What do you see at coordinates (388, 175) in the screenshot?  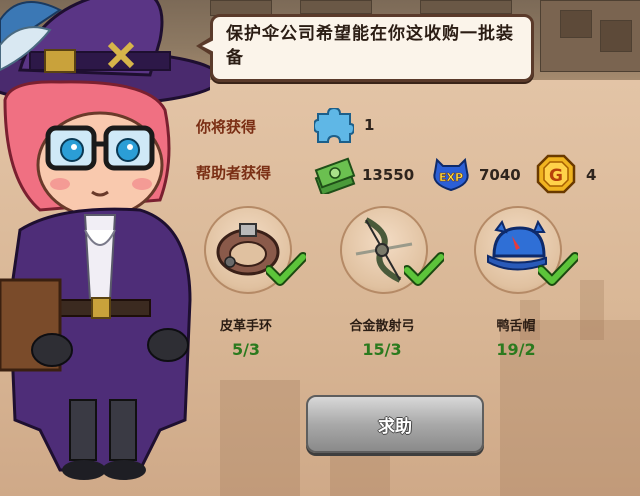 I see `cash-amount: 13550` at bounding box center [388, 175].